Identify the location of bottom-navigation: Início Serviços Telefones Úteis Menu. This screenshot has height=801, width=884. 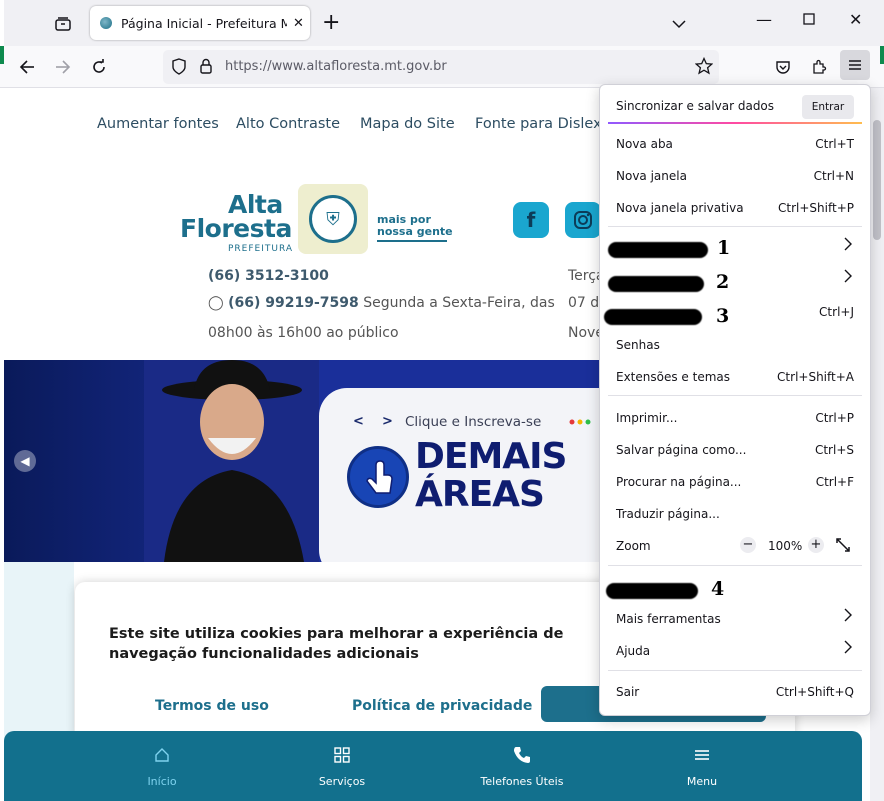
(433, 766).